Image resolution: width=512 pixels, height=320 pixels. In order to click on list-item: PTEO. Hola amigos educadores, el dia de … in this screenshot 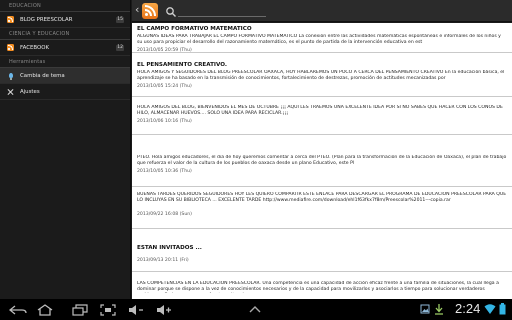, I will do `click(322, 161)`.